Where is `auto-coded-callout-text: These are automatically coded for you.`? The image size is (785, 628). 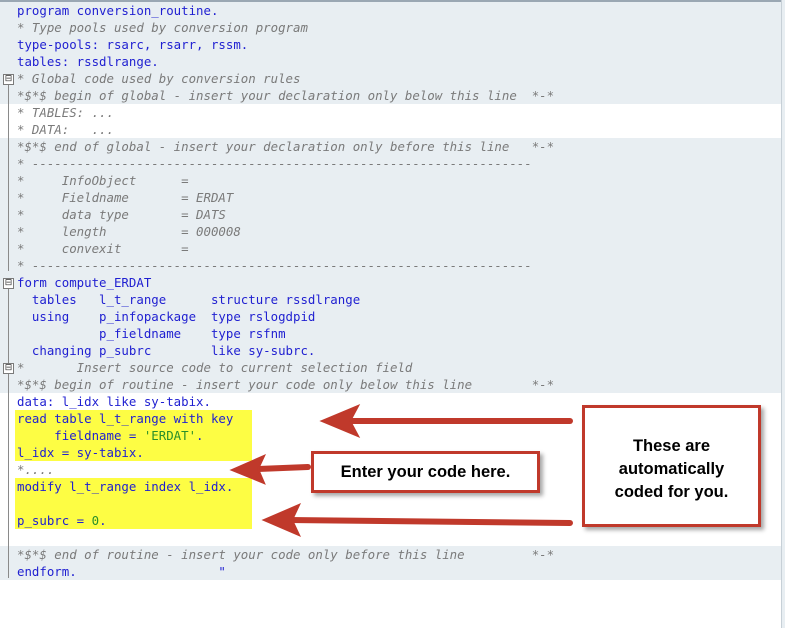
auto-coded-callout-text: These are automatically coded for you. is located at coordinates (671, 469).